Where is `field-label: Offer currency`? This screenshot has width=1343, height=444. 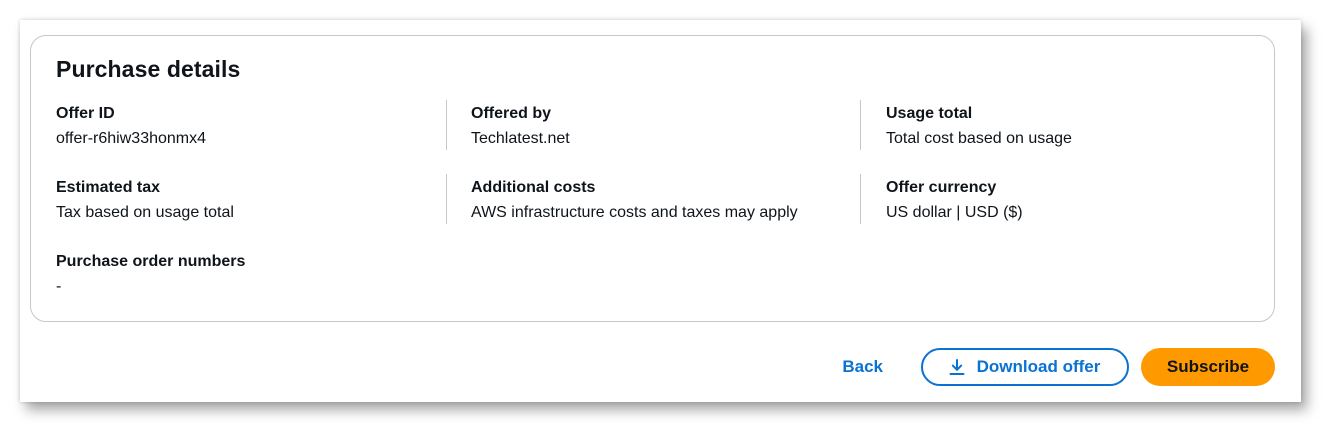
field-label: Offer currency is located at coordinates (941, 187).